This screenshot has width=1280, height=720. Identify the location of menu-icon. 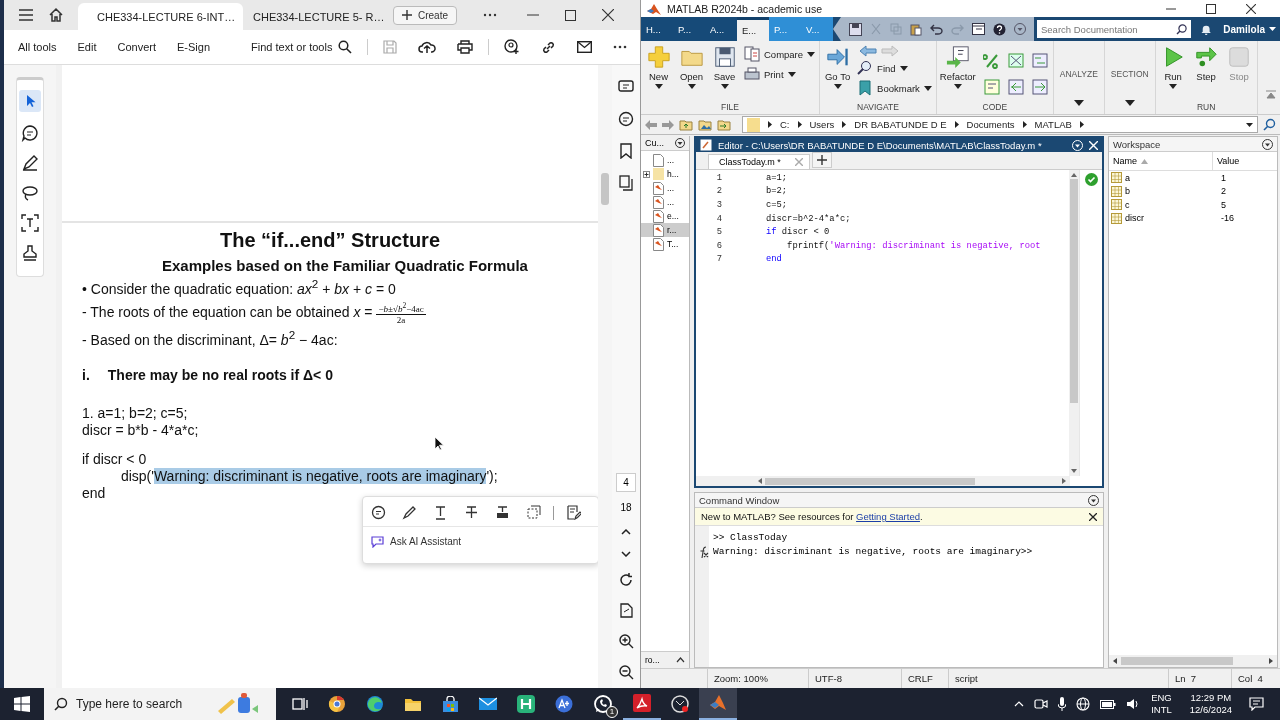
(26, 15).